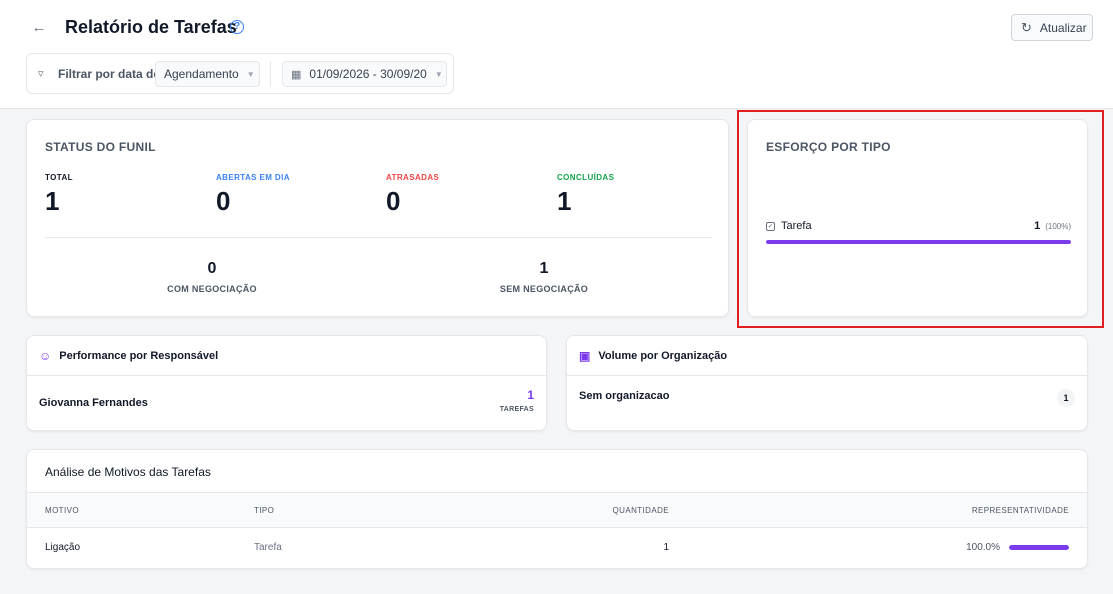  What do you see at coordinates (212, 268) in the screenshot?
I see `with-deal-value: 0` at bounding box center [212, 268].